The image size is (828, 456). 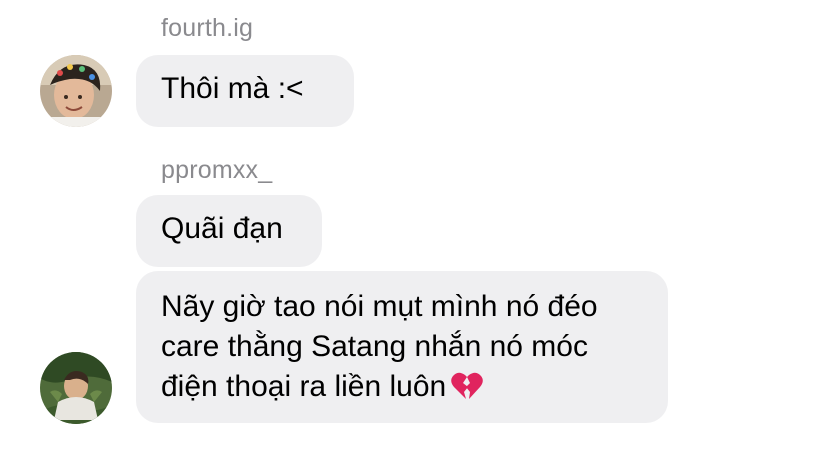 I want to click on sender-name-ppromxx: ppromxx_, so click(x=217, y=170).